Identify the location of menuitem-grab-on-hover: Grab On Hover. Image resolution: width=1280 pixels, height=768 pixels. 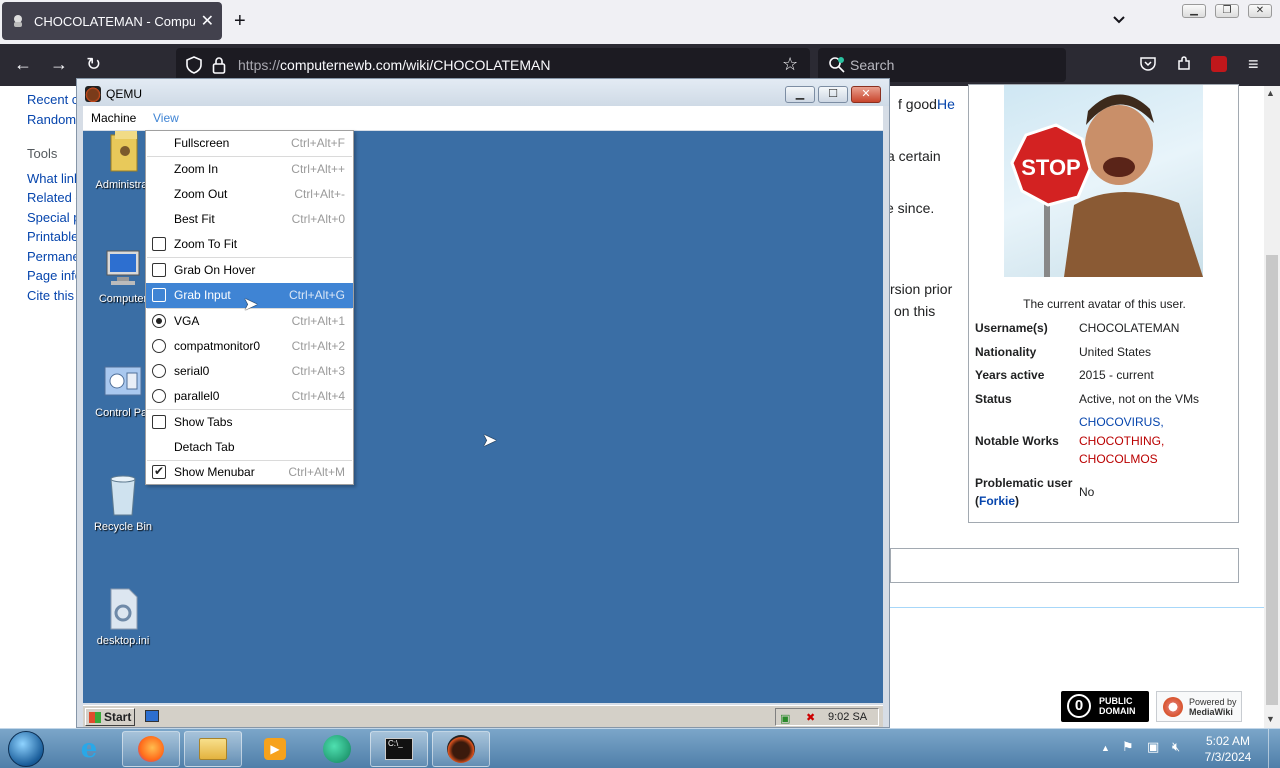
(249, 270).